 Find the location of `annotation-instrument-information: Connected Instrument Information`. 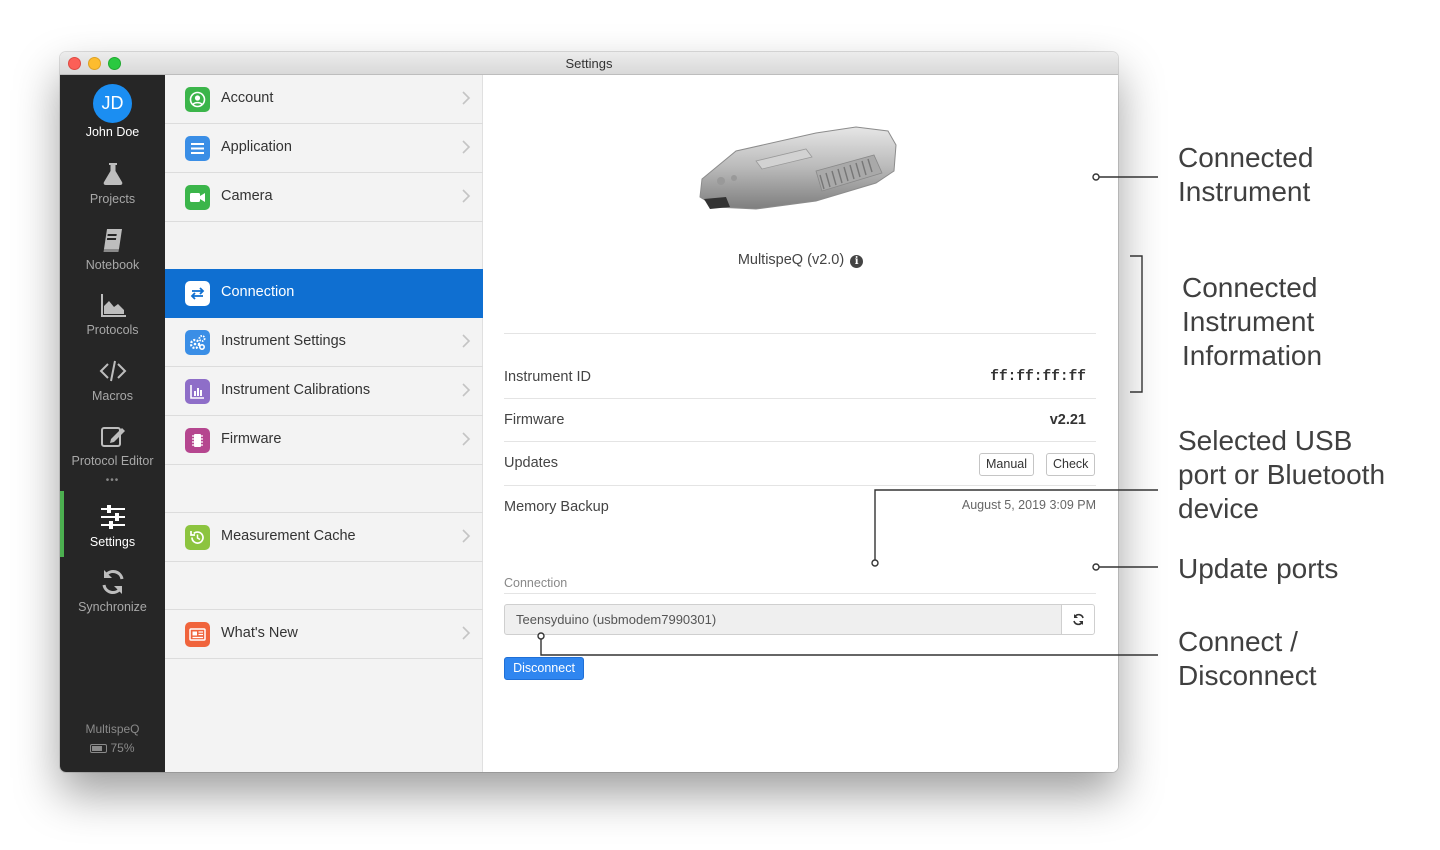

annotation-instrument-information: Connected Instrument Information is located at coordinates (1252, 321).